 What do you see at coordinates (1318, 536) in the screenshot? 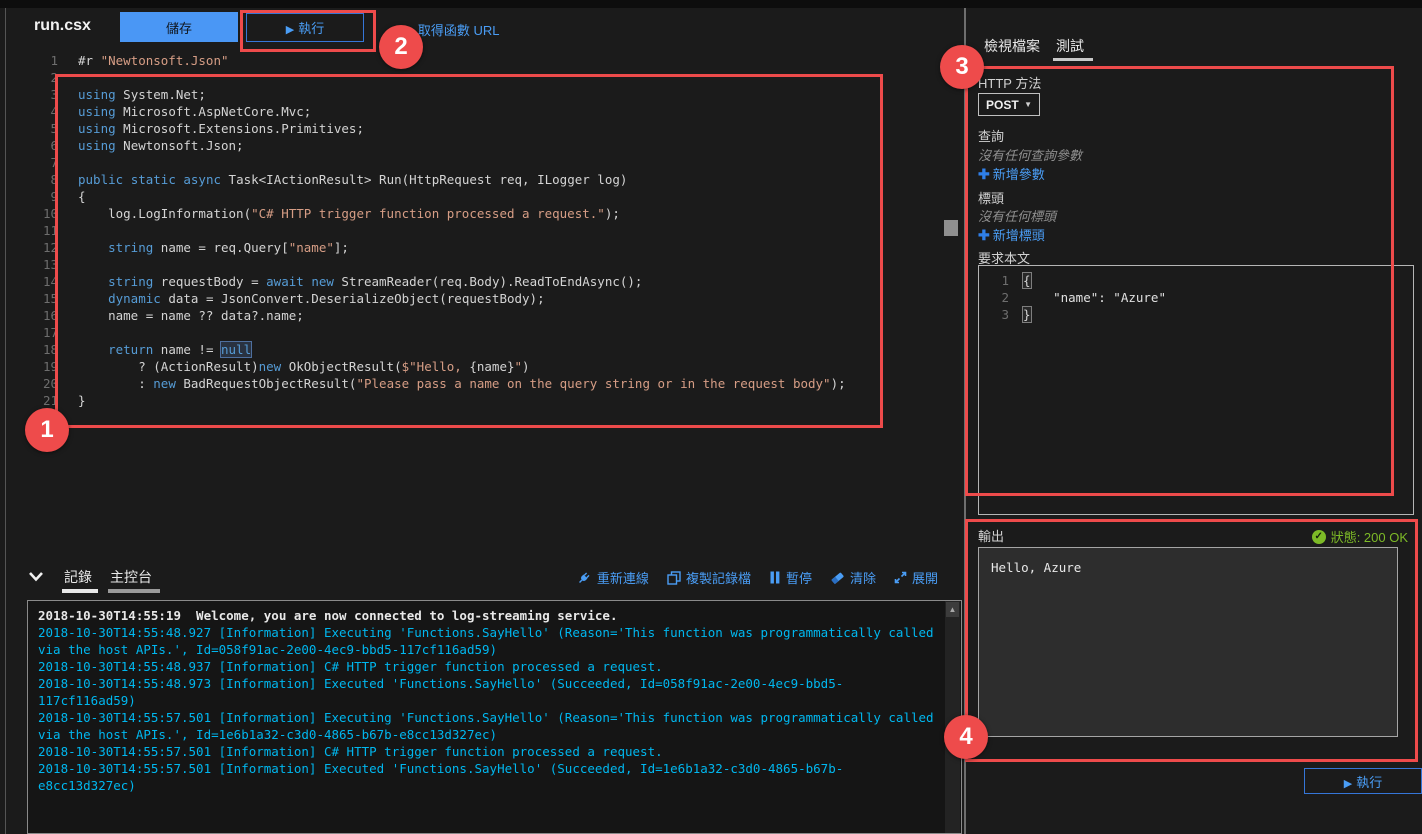
I see `check-icon: ✓` at bounding box center [1318, 536].